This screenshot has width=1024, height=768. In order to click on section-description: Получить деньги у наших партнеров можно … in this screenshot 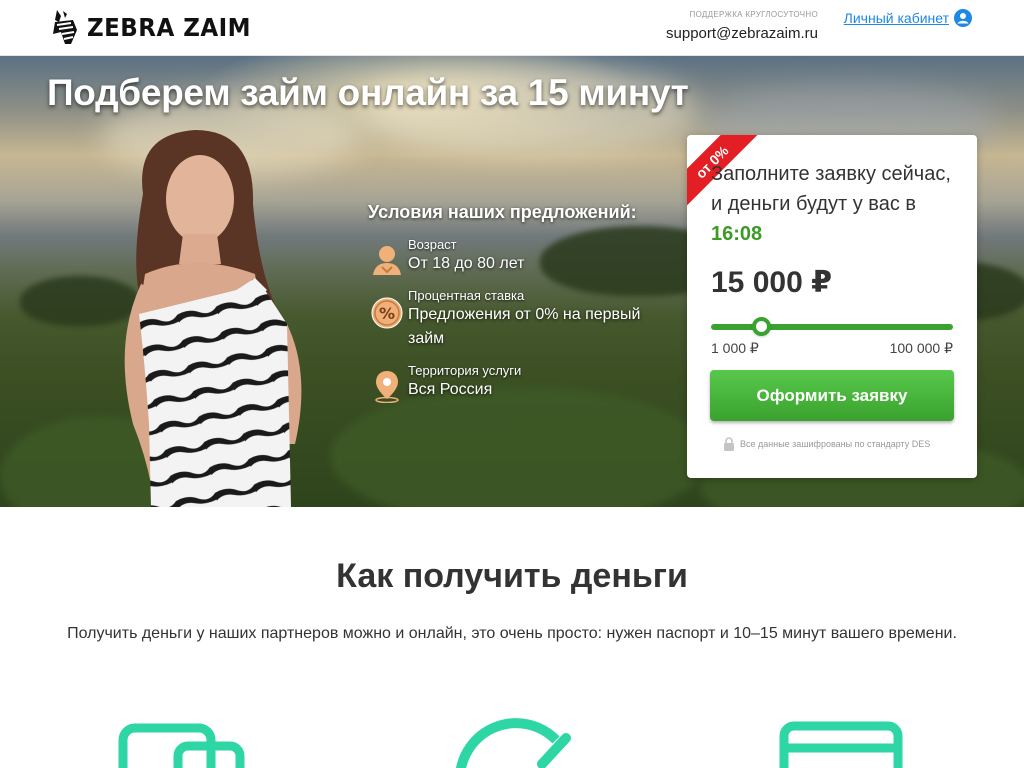, I will do `click(512, 633)`.